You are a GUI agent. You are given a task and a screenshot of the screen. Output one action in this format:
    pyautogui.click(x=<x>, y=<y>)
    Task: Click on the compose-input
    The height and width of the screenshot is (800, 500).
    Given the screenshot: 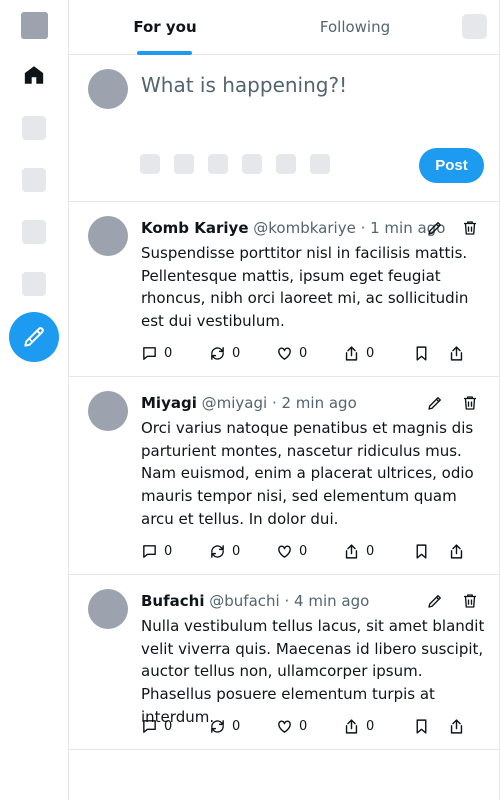 What is the action you would take?
    pyautogui.click(x=311, y=85)
    